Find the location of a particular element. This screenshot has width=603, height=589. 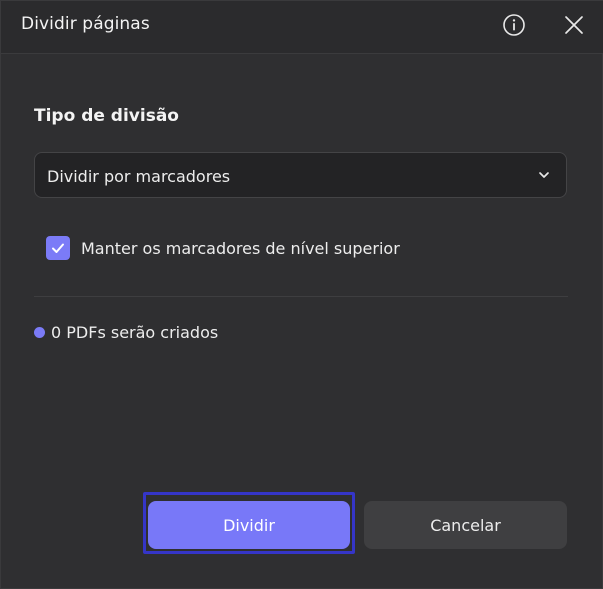

pdf-count-status: 0 PDFs serão criados is located at coordinates (126, 332).